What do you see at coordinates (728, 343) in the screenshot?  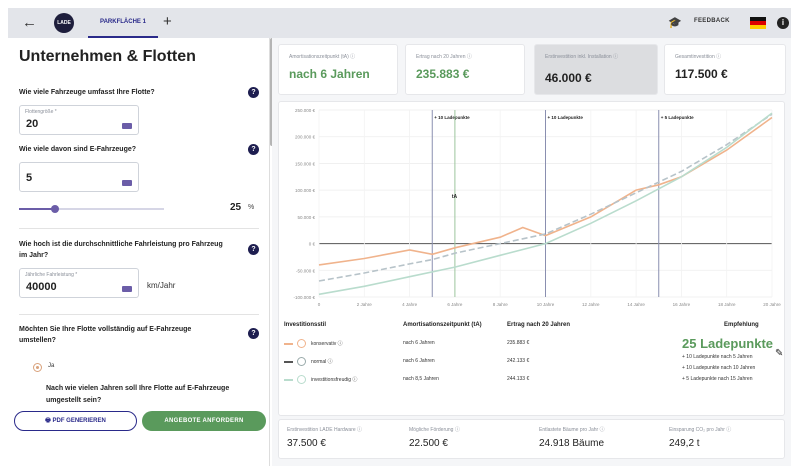 I see `recommendation-total: 25 Ladepunkte` at bounding box center [728, 343].